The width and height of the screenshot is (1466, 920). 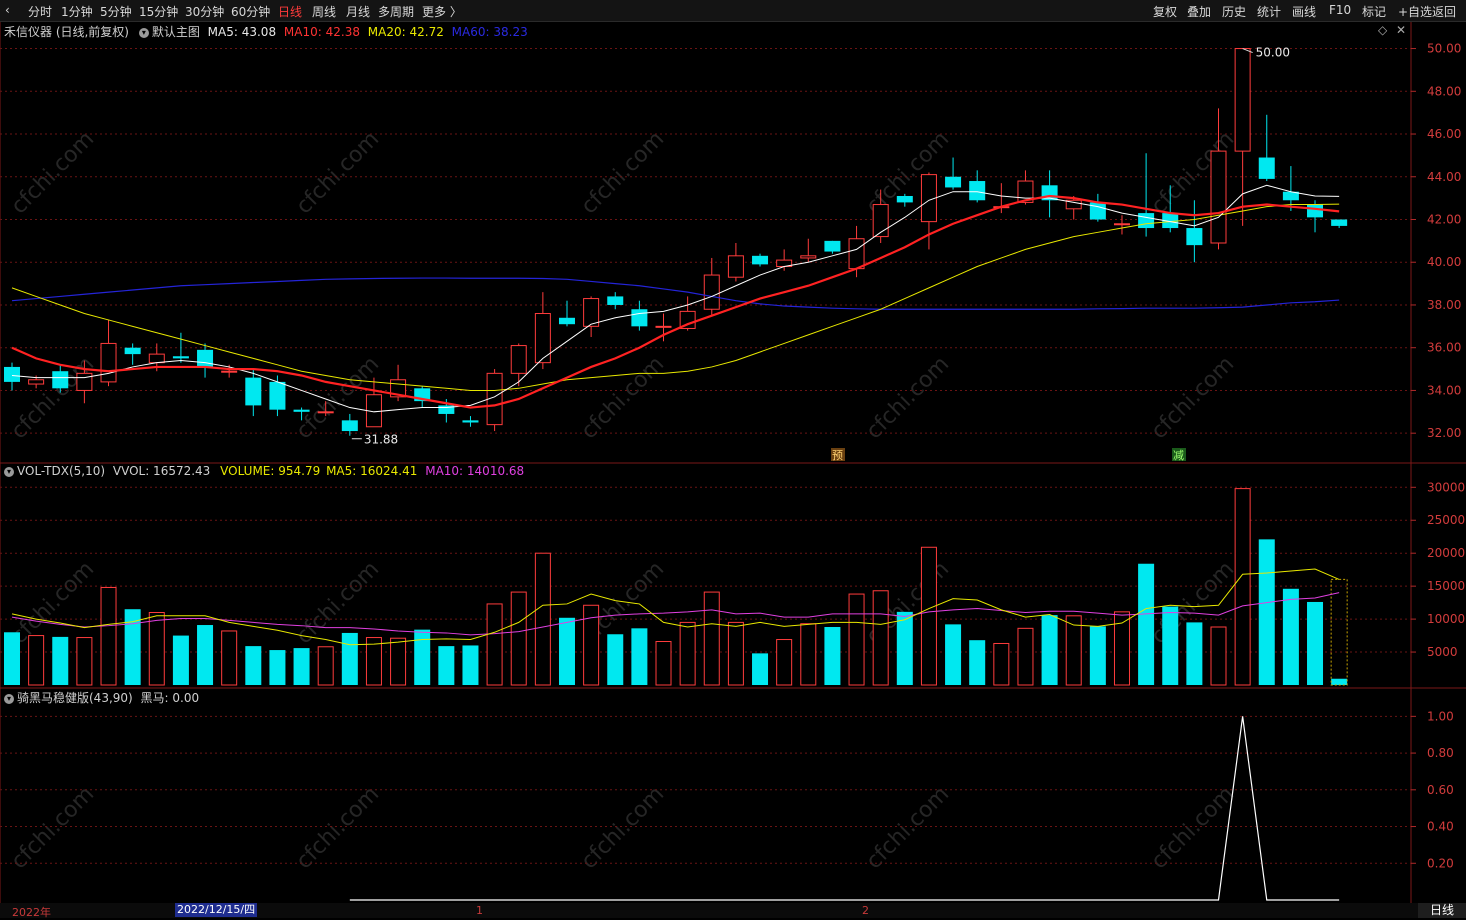 What do you see at coordinates (216, 910) in the screenshot?
I see `cursor-date: 2022/12/15/四` at bounding box center [216, 910].